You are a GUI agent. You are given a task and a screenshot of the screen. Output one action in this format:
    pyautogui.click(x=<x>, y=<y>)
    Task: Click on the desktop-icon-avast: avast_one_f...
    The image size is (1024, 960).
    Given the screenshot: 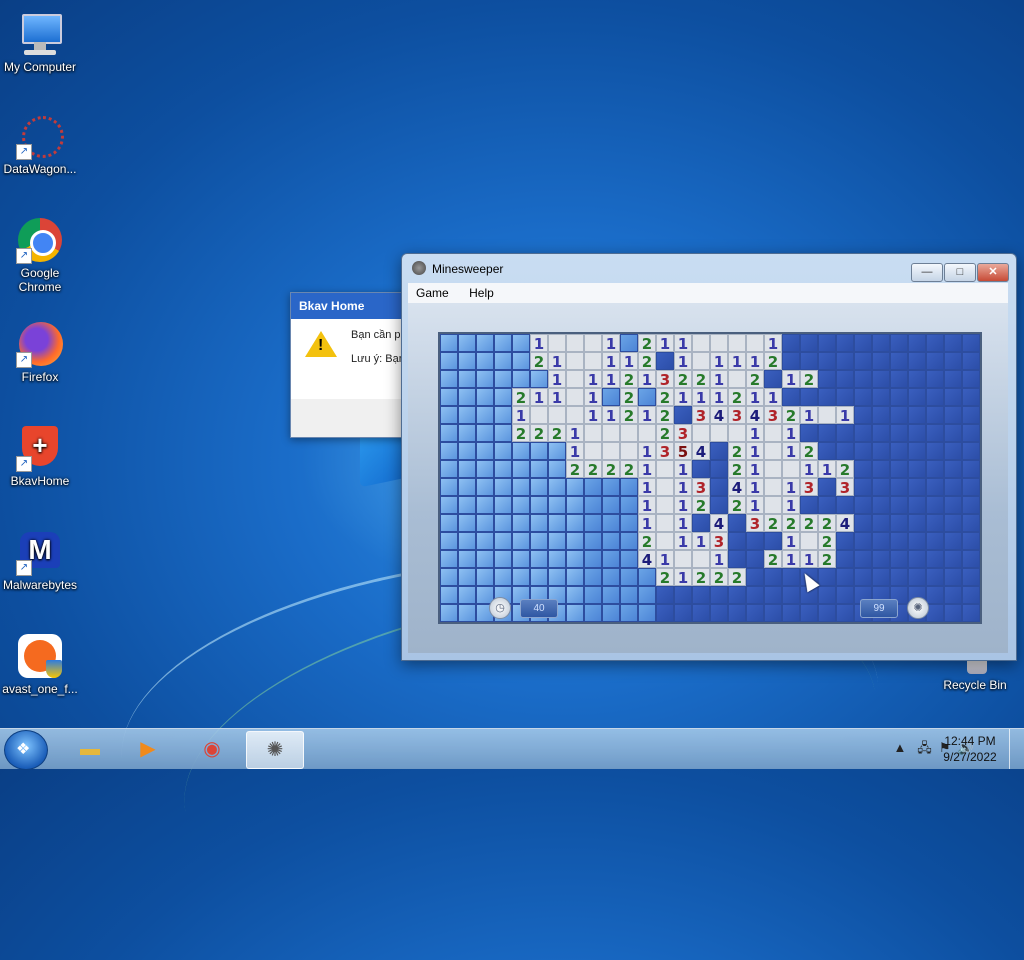 What is the action you would take?
    pyautogui.click(x=40, y=664)
    